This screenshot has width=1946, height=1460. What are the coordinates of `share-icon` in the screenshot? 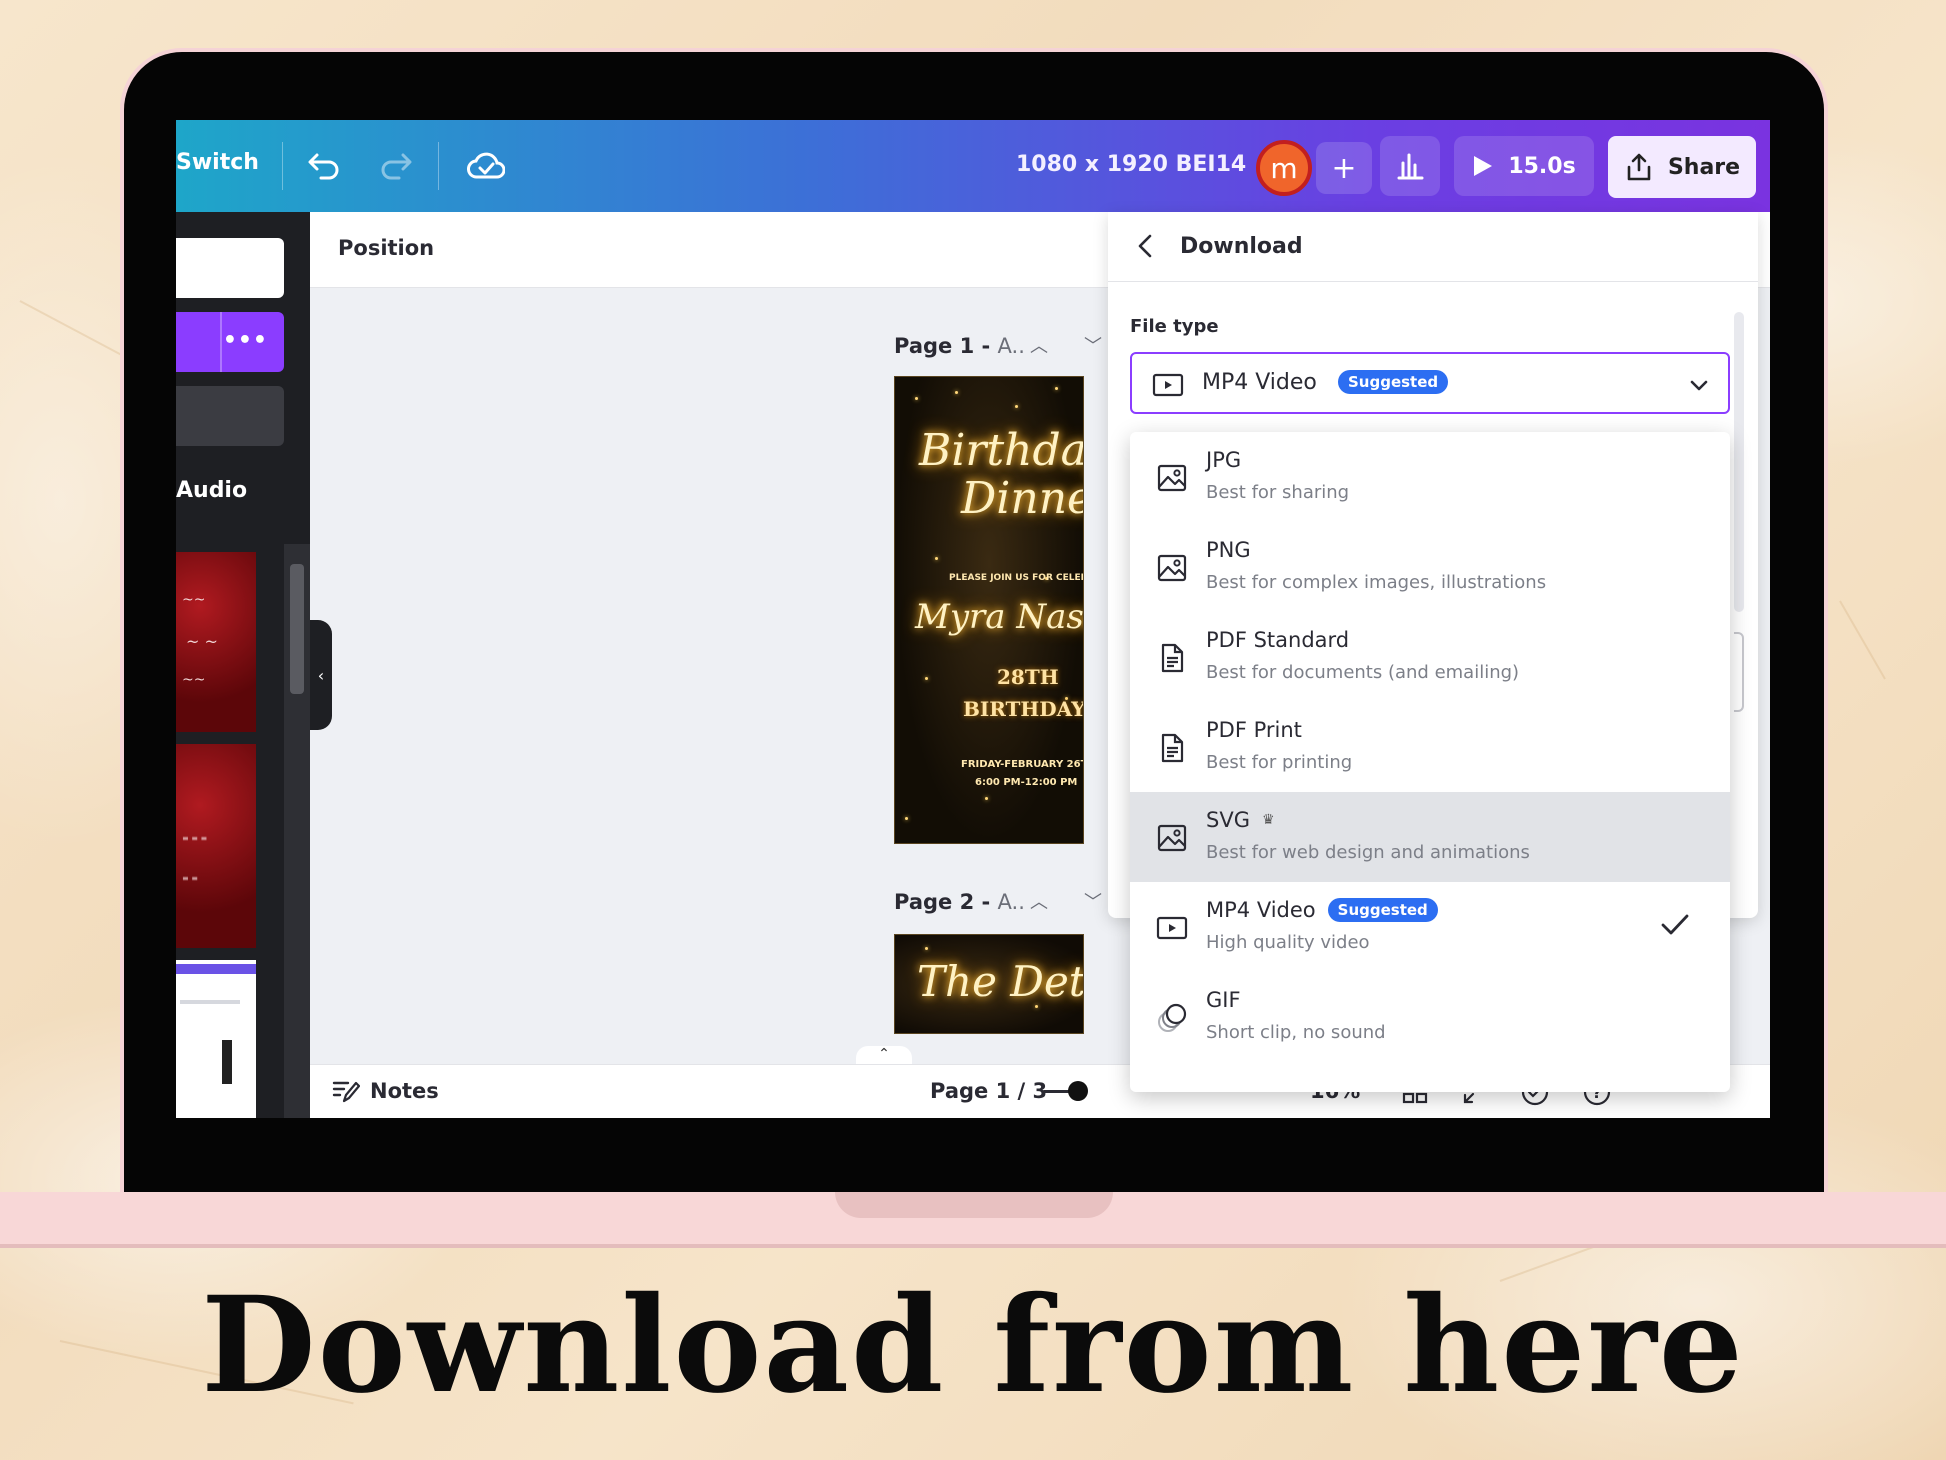 It's located at (1639, 167).